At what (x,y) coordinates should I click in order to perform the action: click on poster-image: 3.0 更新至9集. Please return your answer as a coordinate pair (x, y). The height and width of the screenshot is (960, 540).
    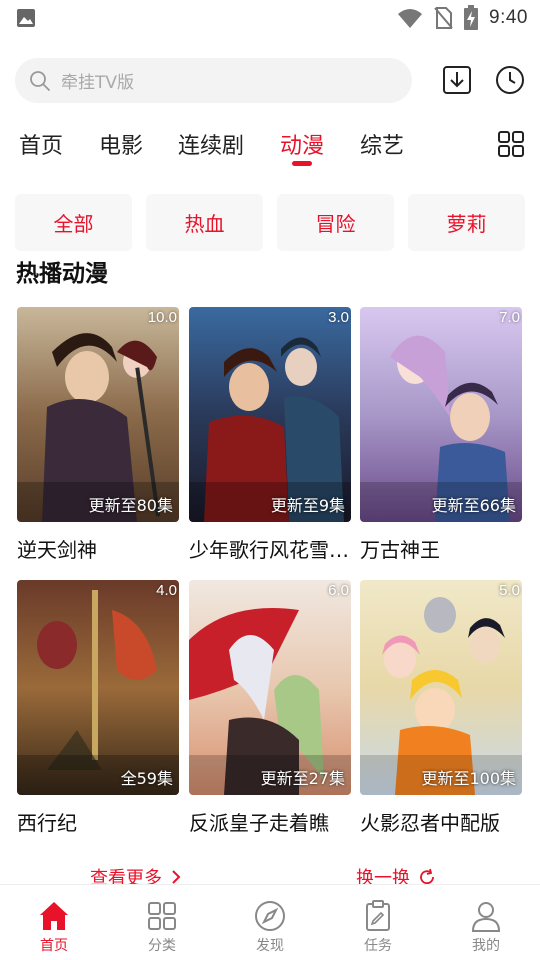
    Looking at the image, I should click on (270, 414).